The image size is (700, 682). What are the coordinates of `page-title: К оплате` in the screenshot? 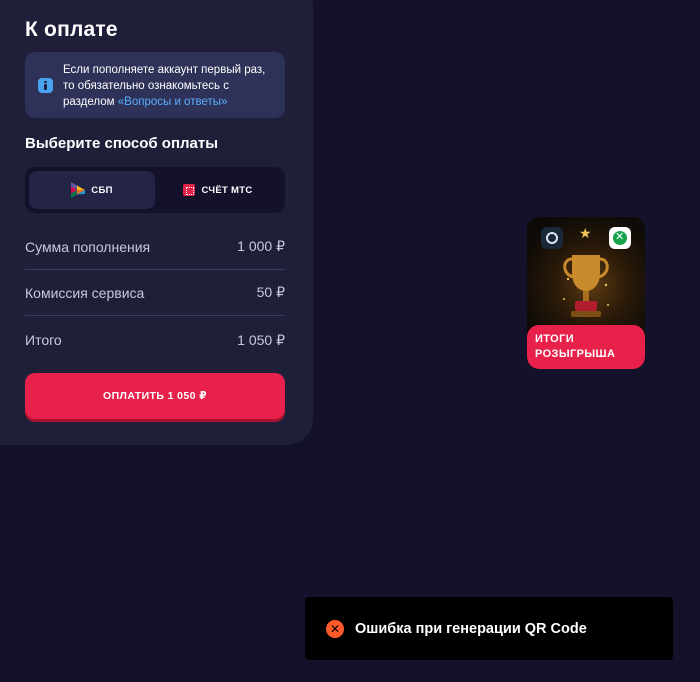 It's located at (71, 29).